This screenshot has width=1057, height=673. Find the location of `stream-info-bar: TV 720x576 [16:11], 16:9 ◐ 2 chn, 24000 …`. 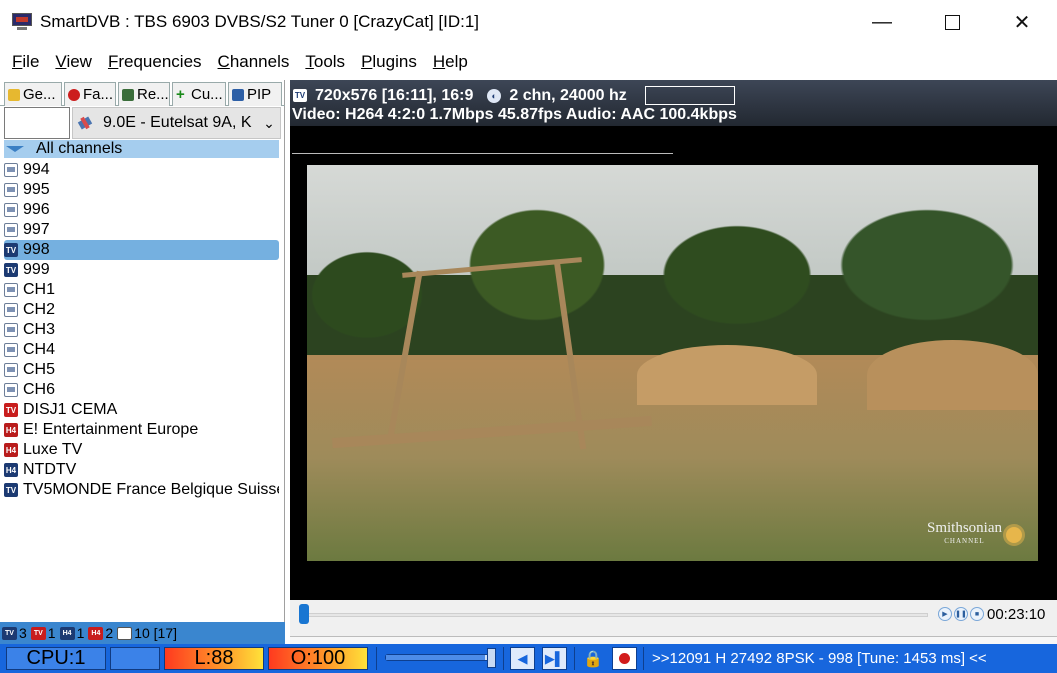

stream-info-bar: TV 720x576 [16:11], 16:9 ◐ 2 chn, 24000 … is located at coordinates (673, 103).